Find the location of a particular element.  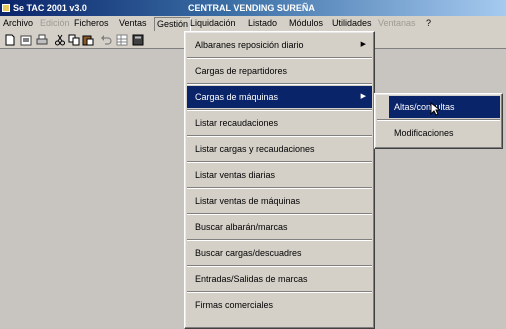

menu-ventas: Ventas is located at coordinates (133, 23).